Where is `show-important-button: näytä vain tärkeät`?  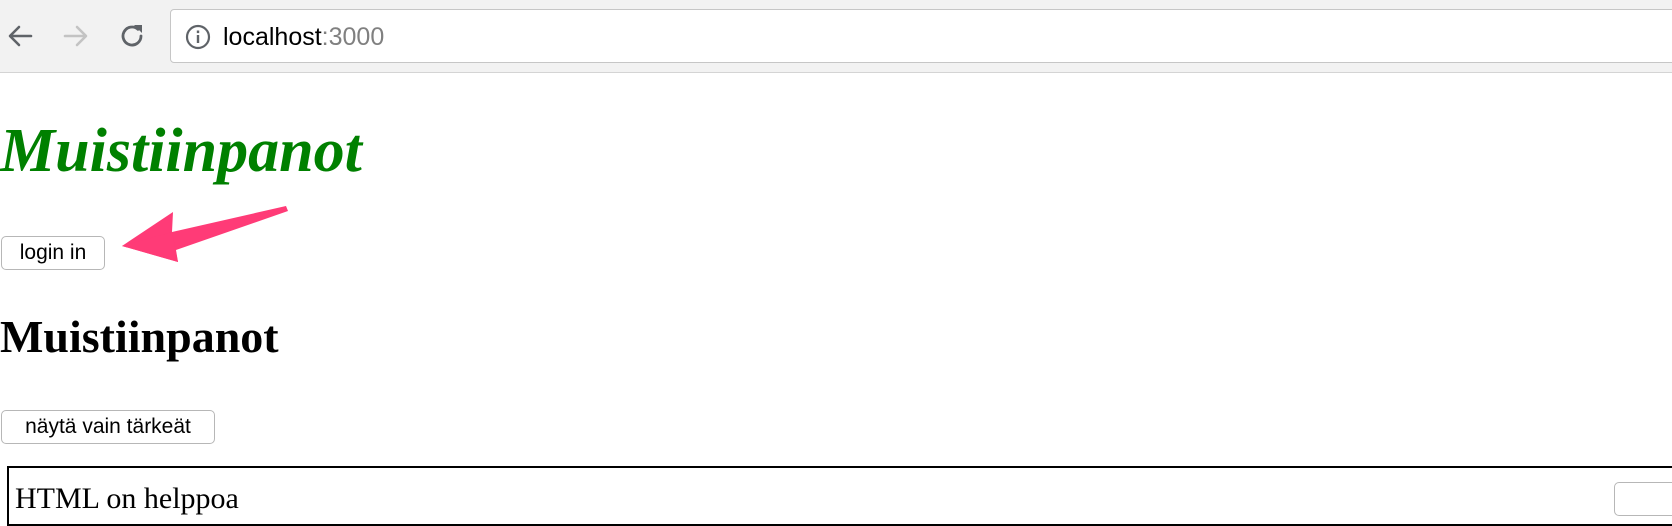 show-important-button: näytä vain tärkeät is located at coordinates (108, 427).